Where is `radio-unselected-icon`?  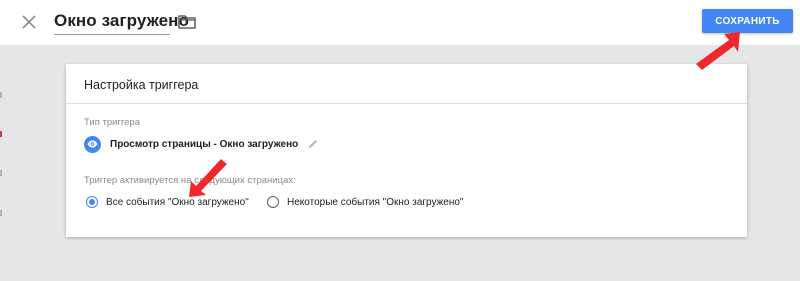 radio-unselected-icon is located at coordinates (273, 202).